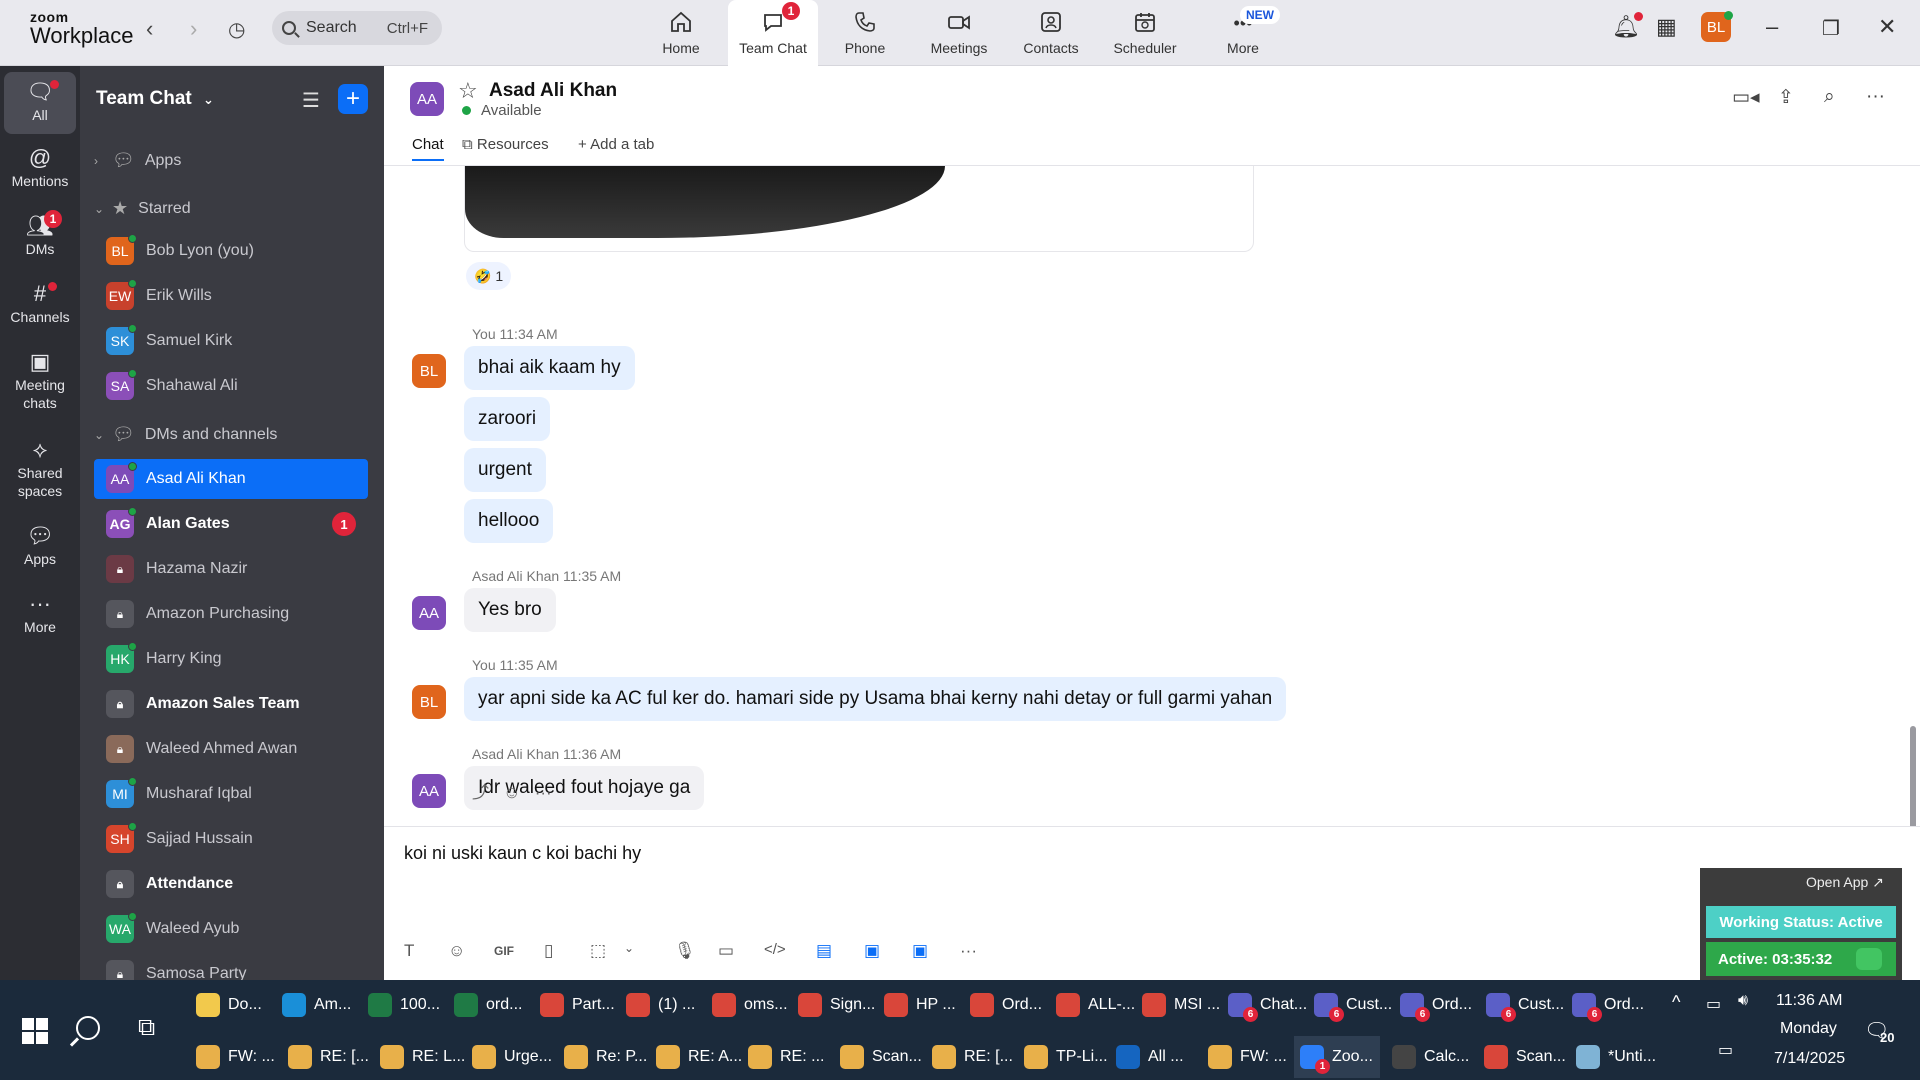 The image size is (1920, 1080). What do you see at coordinates (480, 792) in the screenshot?
I see `reply-icon: ⤴` at bounding box center [480, 792].